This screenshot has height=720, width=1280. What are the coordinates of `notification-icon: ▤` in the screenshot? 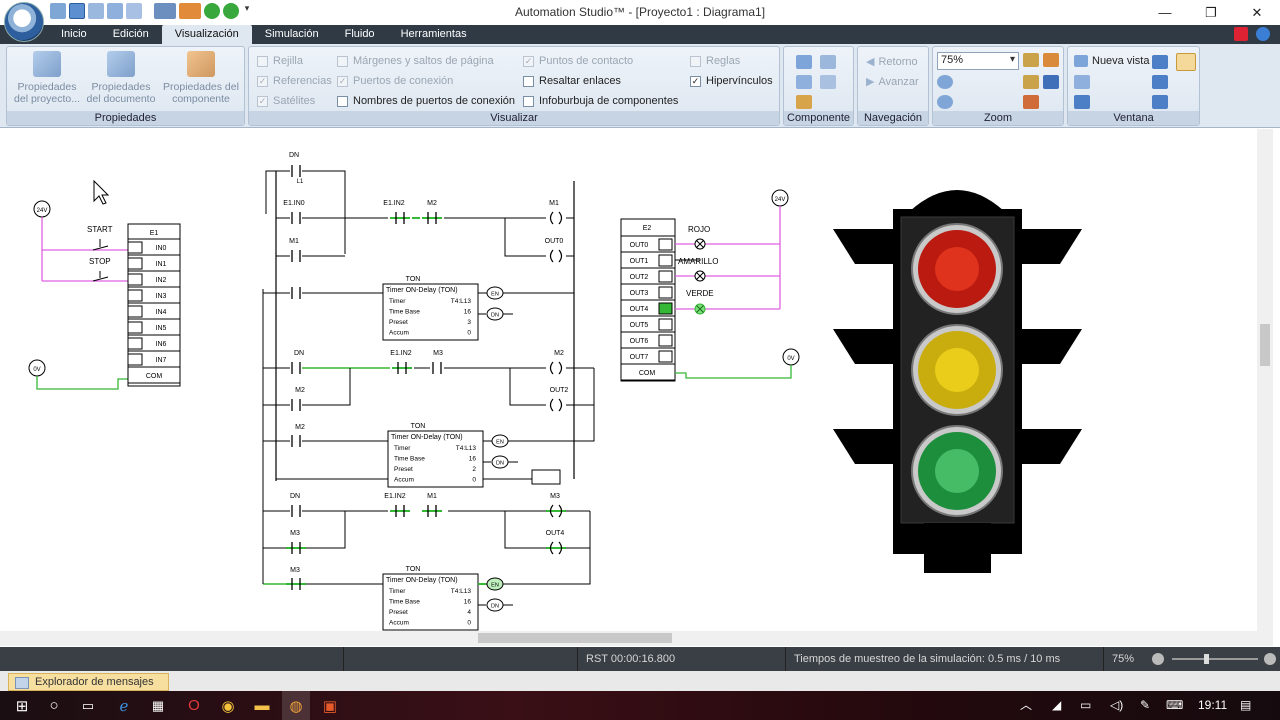 It's located at (1245, 705).